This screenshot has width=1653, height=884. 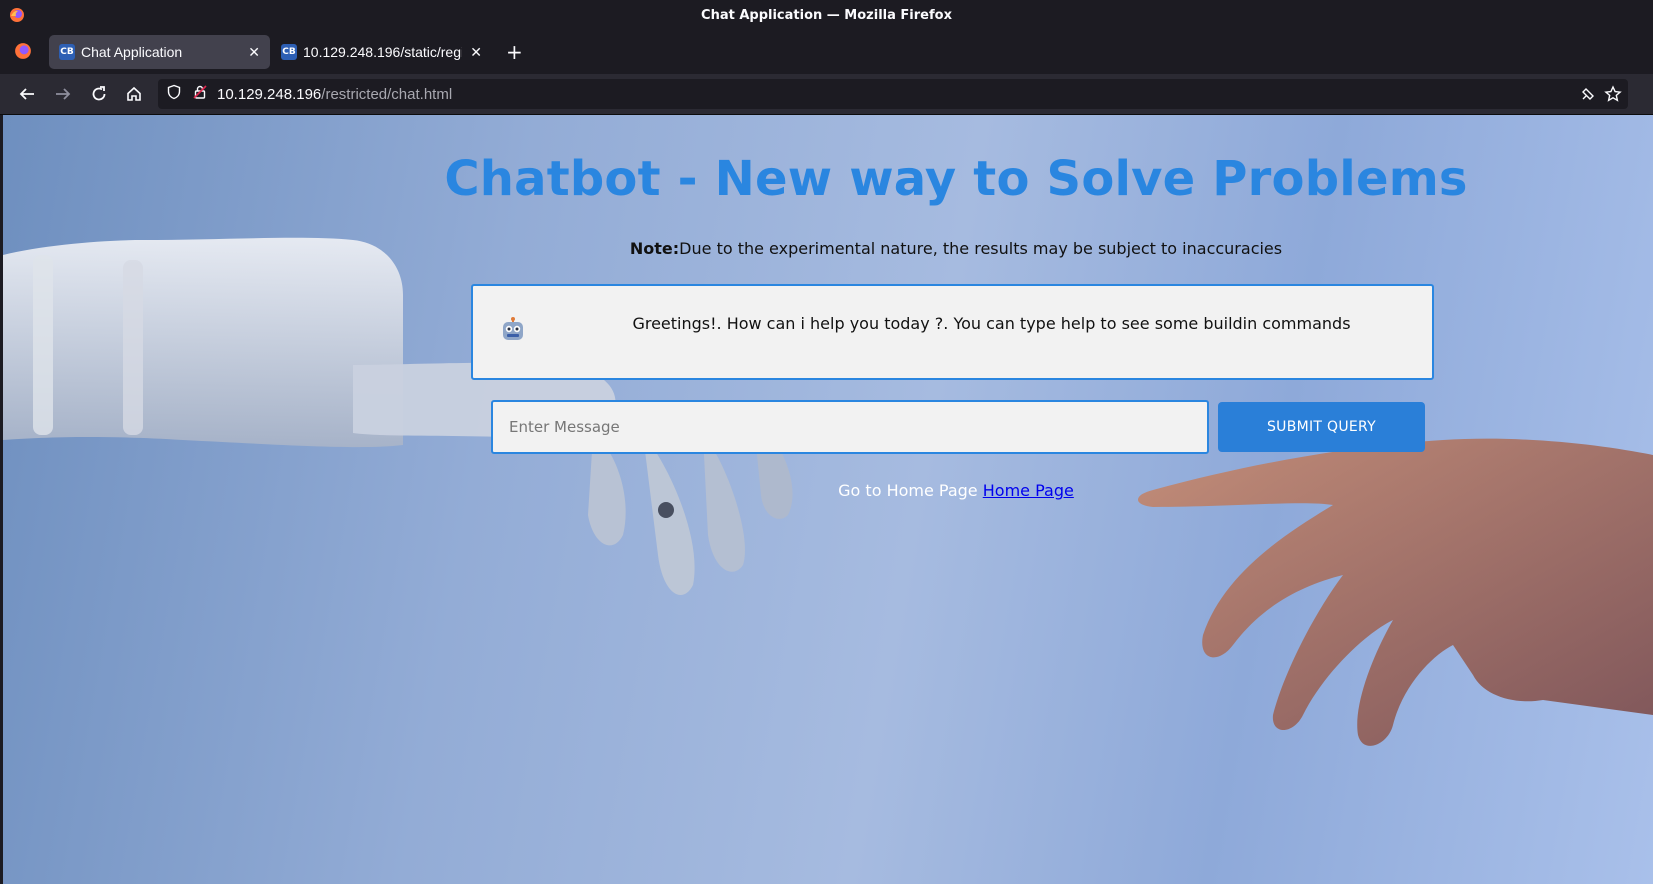 I want to click on url-text: 10.129.248.196/restricted/chat.html, so click(x=334, y=94).